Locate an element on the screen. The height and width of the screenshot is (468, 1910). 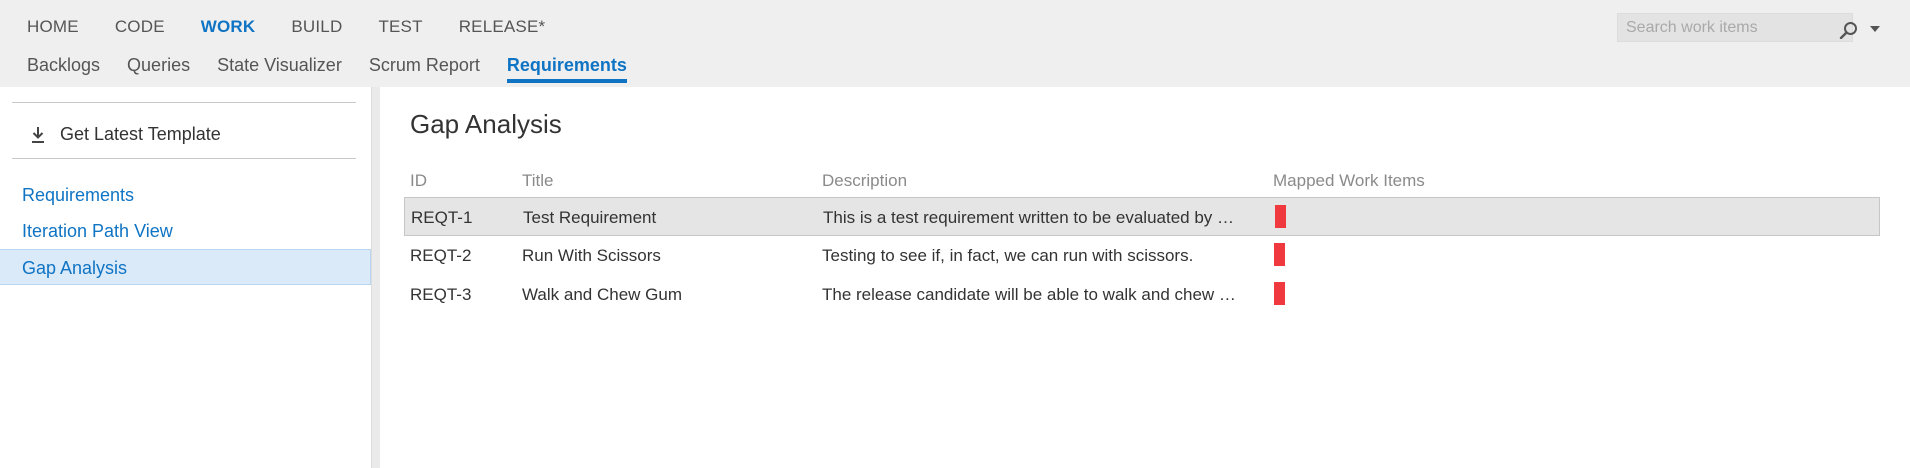
cell-id: REQT-3 is located at coordinates (441, 294).